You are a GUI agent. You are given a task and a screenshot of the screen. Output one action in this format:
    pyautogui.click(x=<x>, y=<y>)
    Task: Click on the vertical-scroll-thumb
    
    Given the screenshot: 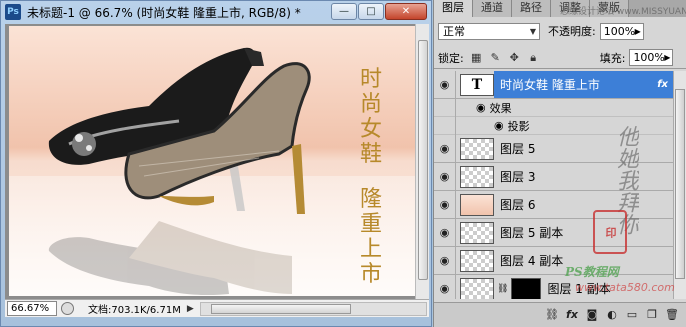 What is the action you would take?
    pyautogui.click(x=423, y=160)
    